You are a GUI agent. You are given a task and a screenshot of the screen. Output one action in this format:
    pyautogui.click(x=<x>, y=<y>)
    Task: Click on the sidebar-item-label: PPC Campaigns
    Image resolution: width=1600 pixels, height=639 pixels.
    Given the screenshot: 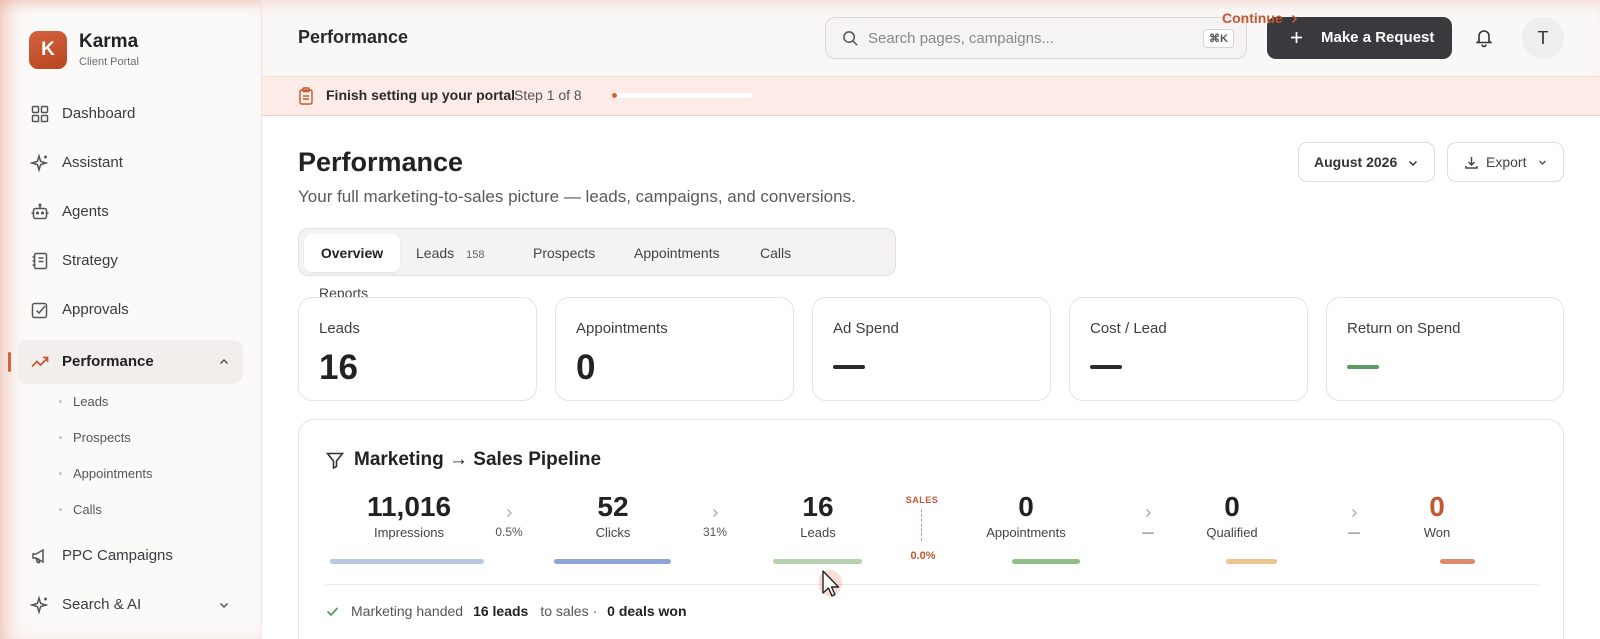 What is the action you would take?
    pyautogui.click(x=117, y=555)
    